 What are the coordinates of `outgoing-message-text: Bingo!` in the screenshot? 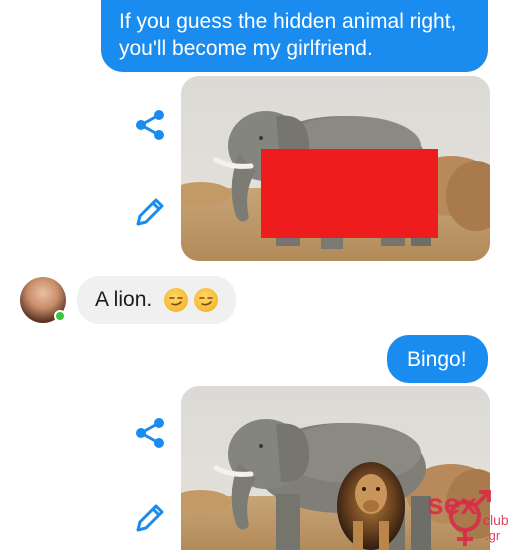 It's located at (437, 359).